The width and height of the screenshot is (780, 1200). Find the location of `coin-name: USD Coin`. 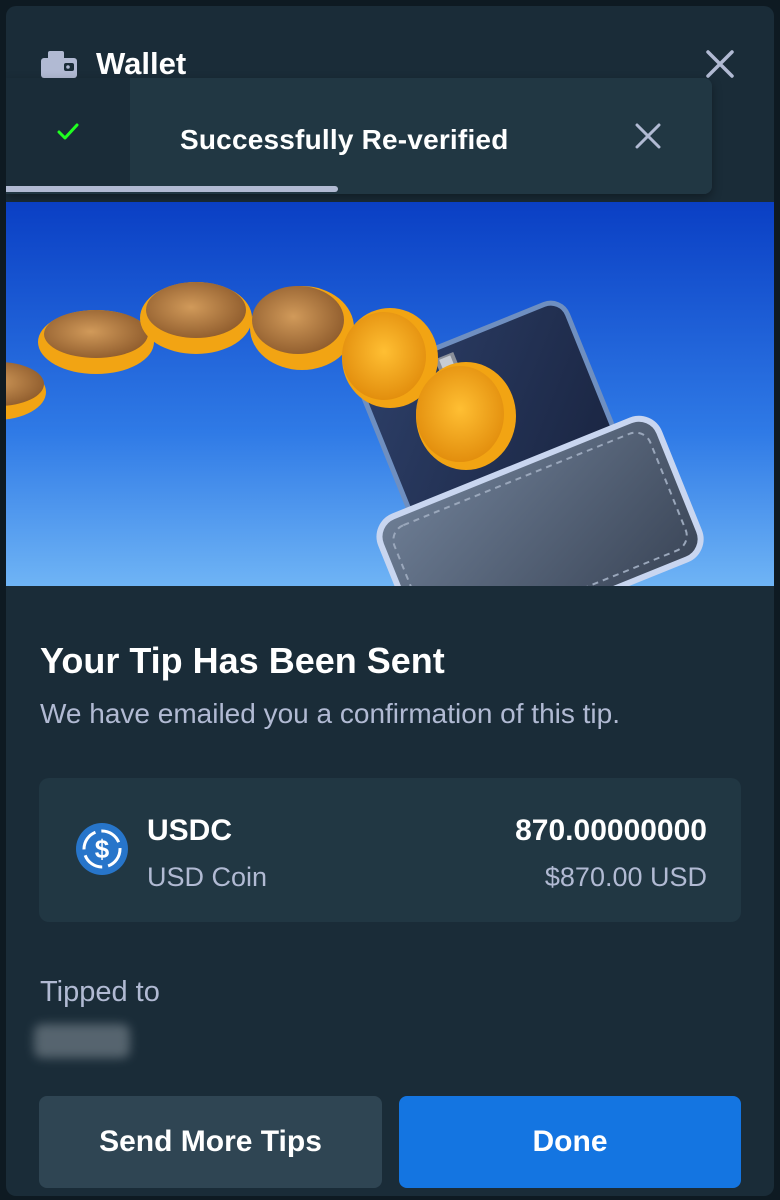

coin-name: USD Coin is located at coordinates (207, 877).